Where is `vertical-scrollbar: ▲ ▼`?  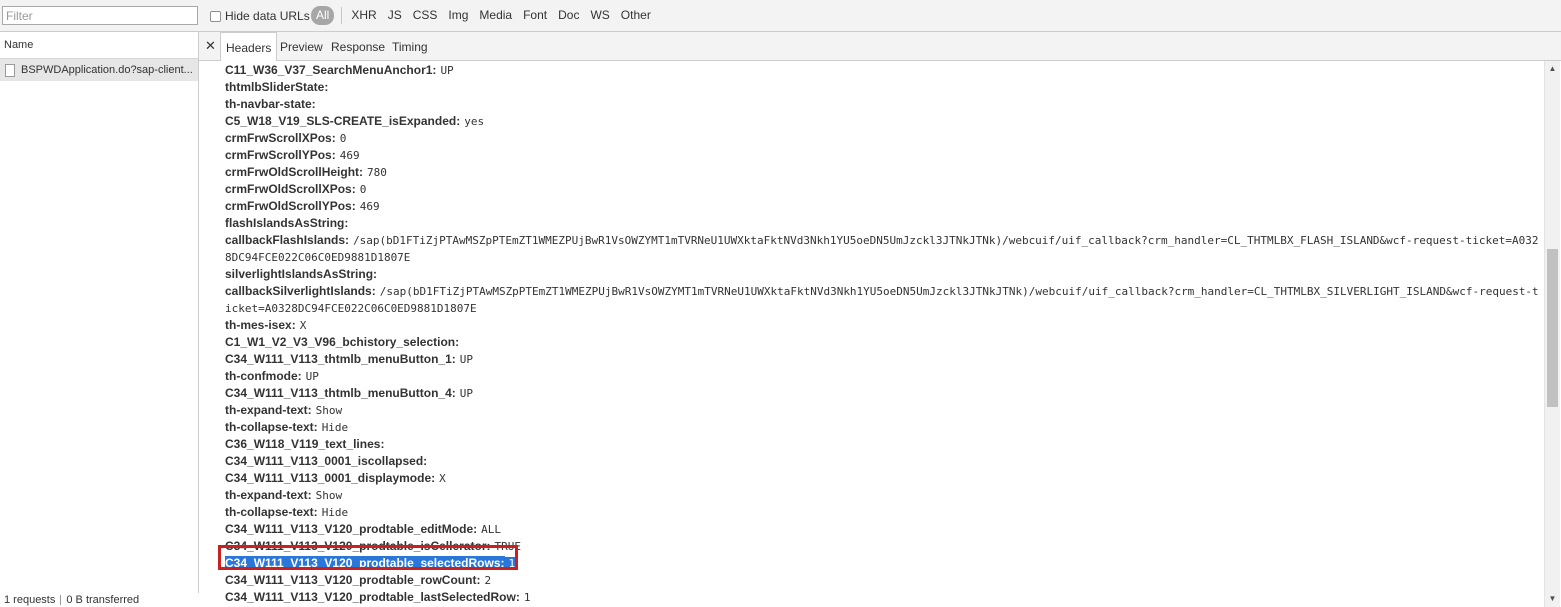 vertical-scrollbar: ▲ ▼ is located at coordinates (1552, 334).